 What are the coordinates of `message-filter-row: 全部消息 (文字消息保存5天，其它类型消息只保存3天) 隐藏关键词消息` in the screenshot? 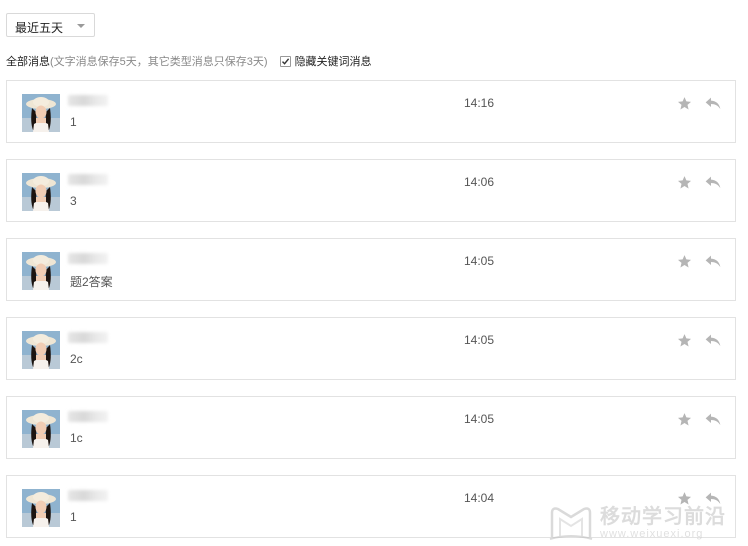 It's located at (189, 61).